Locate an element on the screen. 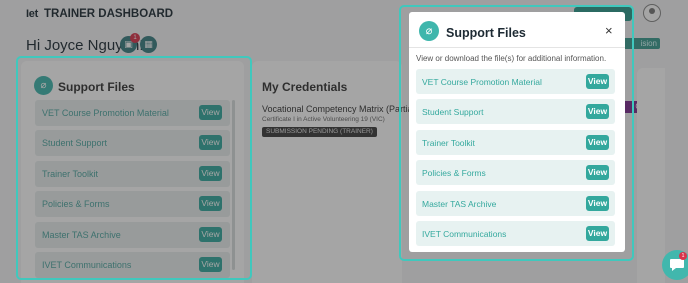 The width and height of the screenshot is (688, 283). close-icon: × is located at coordinates (609, 30).